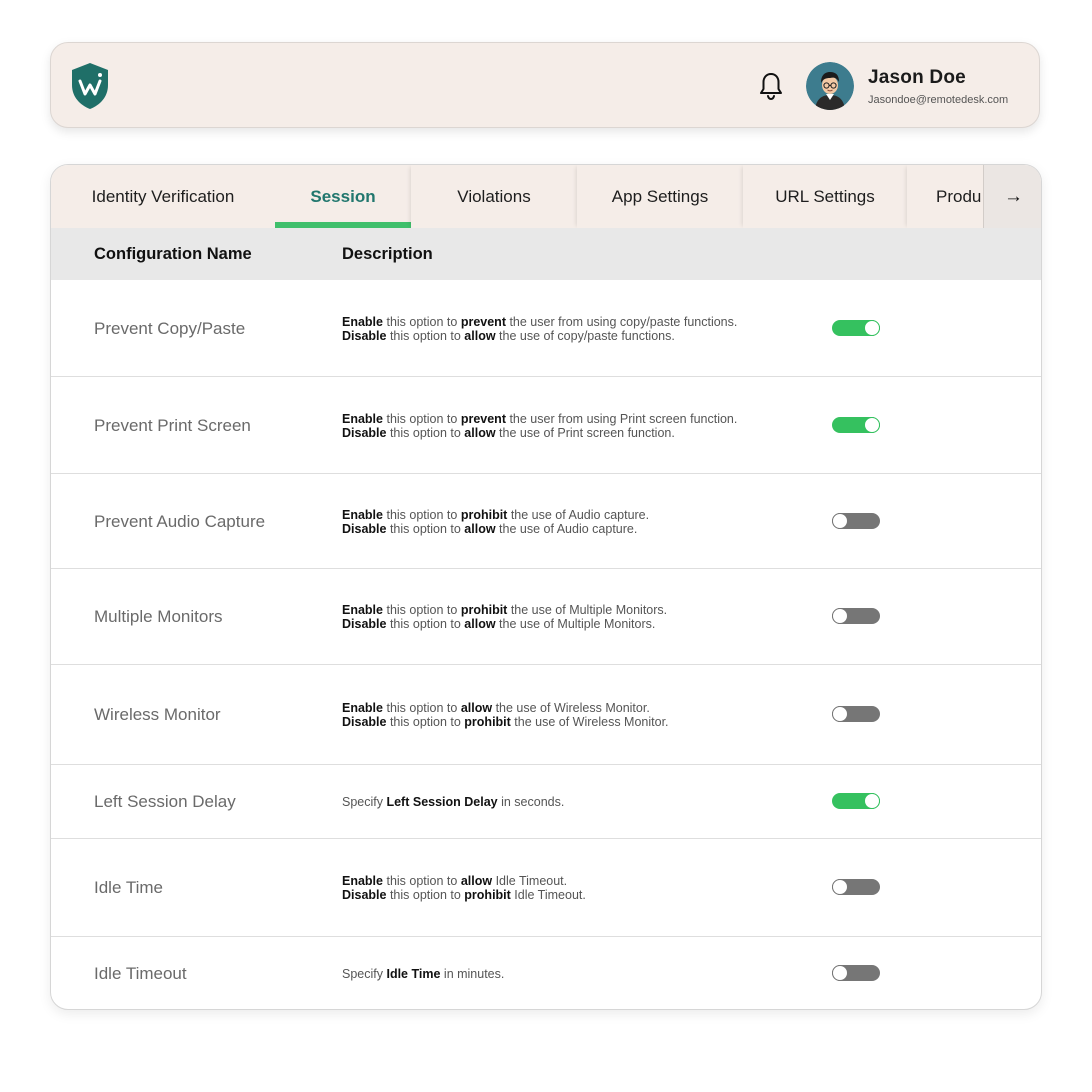  What do you see at coordinates (771, 86) in the screenshot?
I see `bell-icon` at bounding box center [771, 86].